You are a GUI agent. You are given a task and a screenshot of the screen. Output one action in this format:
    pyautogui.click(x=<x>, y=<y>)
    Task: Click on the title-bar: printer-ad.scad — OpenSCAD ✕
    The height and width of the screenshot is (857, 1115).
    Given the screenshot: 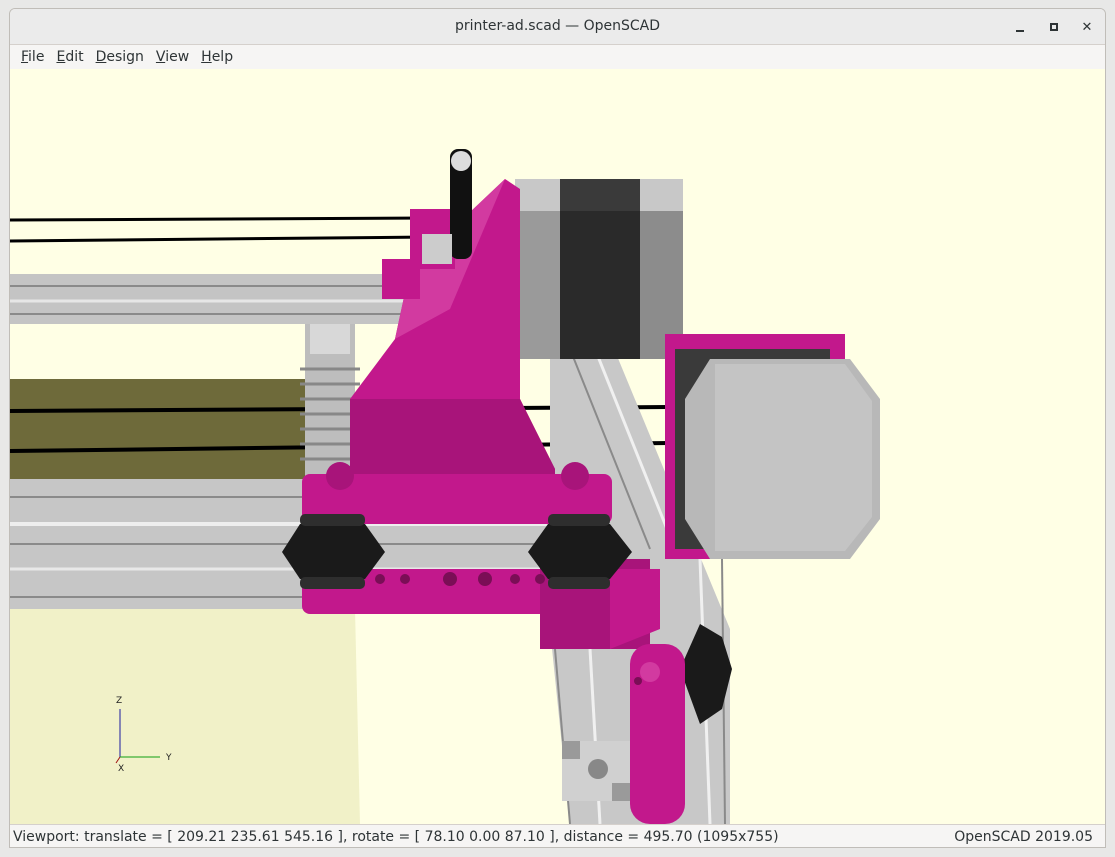 What is the action you would take?
    pyautogui.click(x=557, y=27)
    